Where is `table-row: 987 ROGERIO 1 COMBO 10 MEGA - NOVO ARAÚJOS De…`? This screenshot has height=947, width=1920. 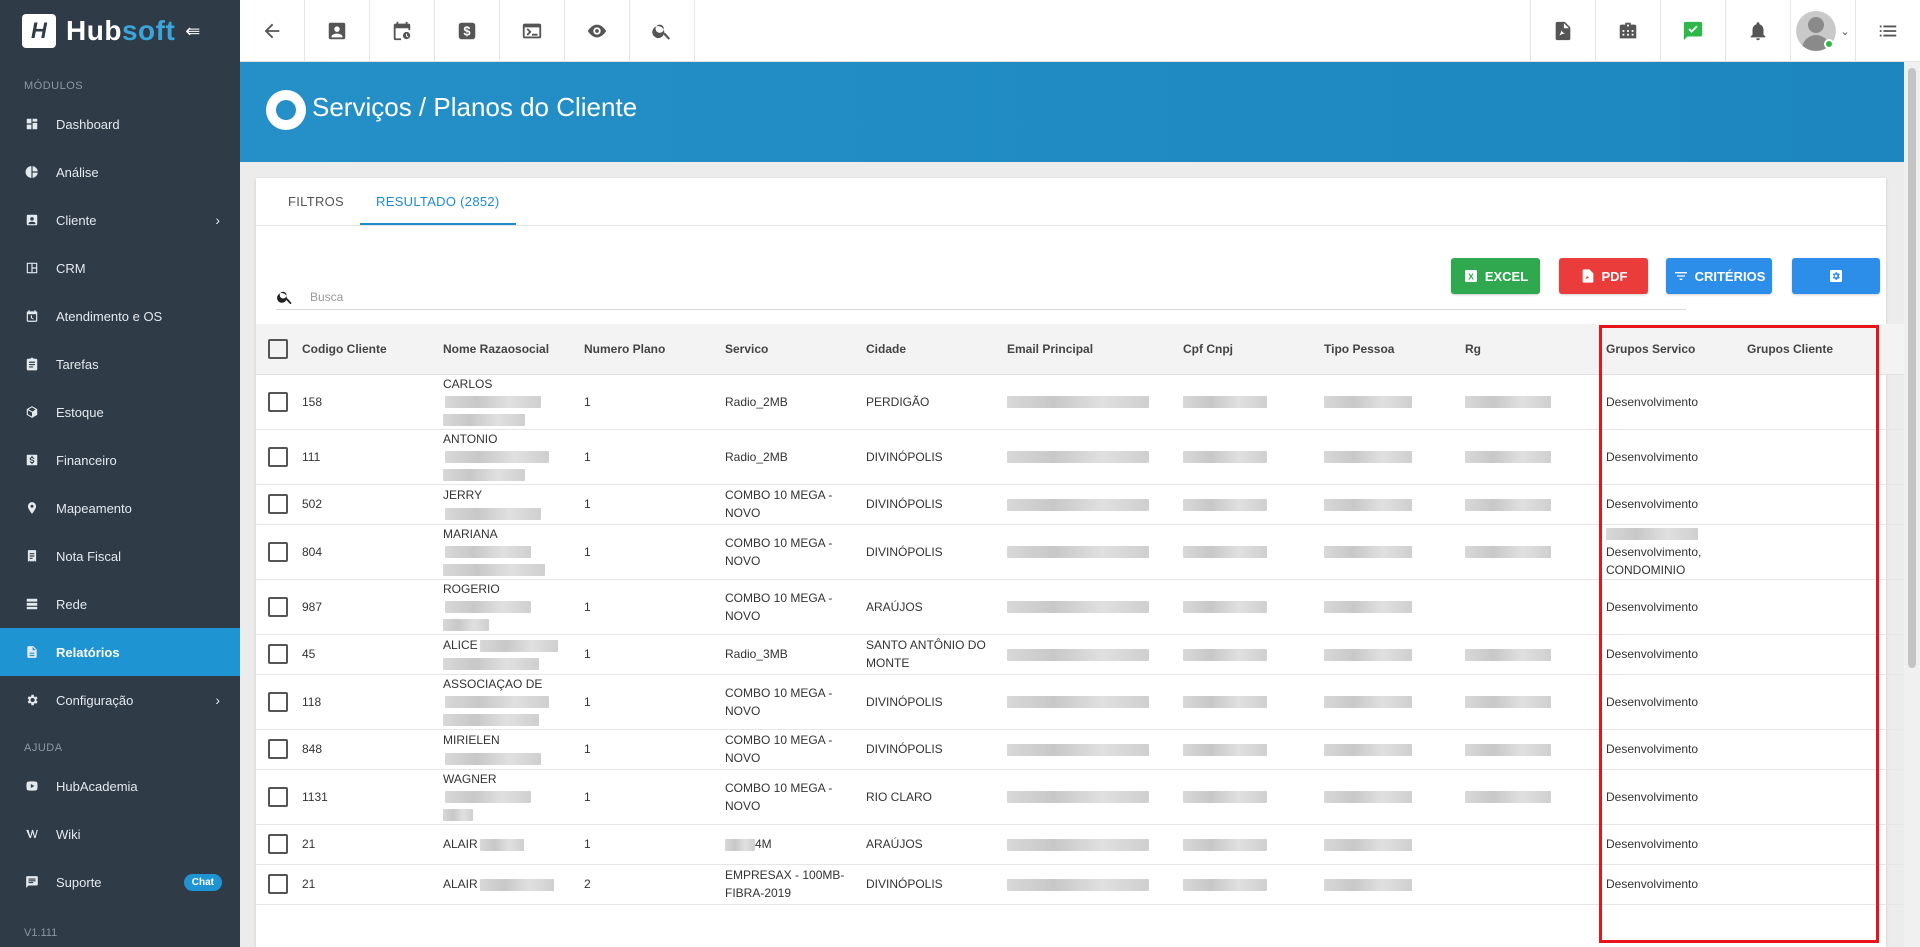
table-row: 987 ROGERIO 1 COMBO 10 MEGA - NOVO ARAÚJOS De… is located at coordinates (1088, 607).